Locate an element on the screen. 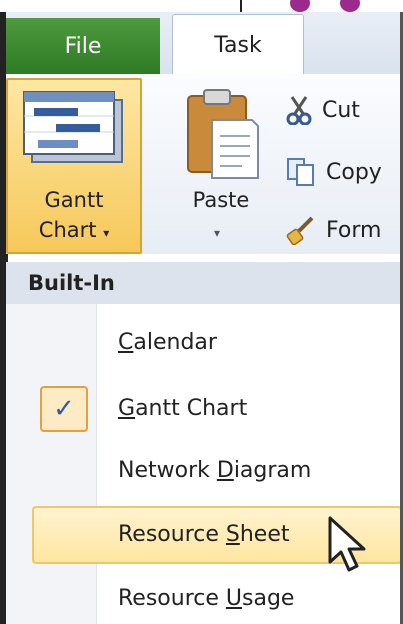 This screenshot has width=403, height=624. menu-item-calendar: Calendar is located at coordinates (167, 342).